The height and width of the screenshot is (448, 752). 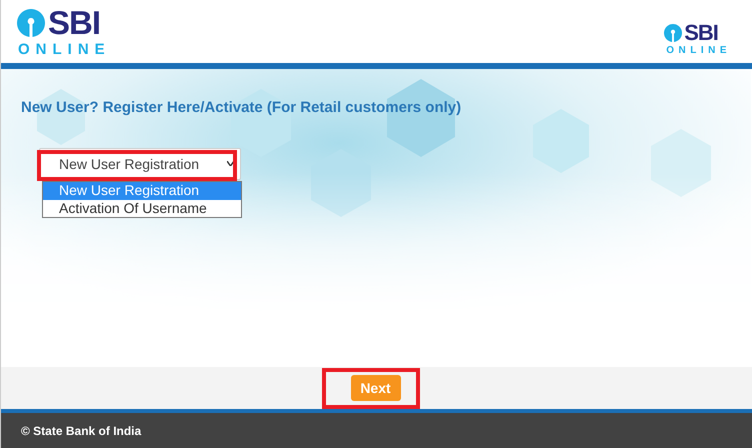 What do you see at coordinates (241, 107) in the screenshot?
I see `page-heading: New User? Register Here/Activate (For Retail customers only)` at bounding box center [241, 107].